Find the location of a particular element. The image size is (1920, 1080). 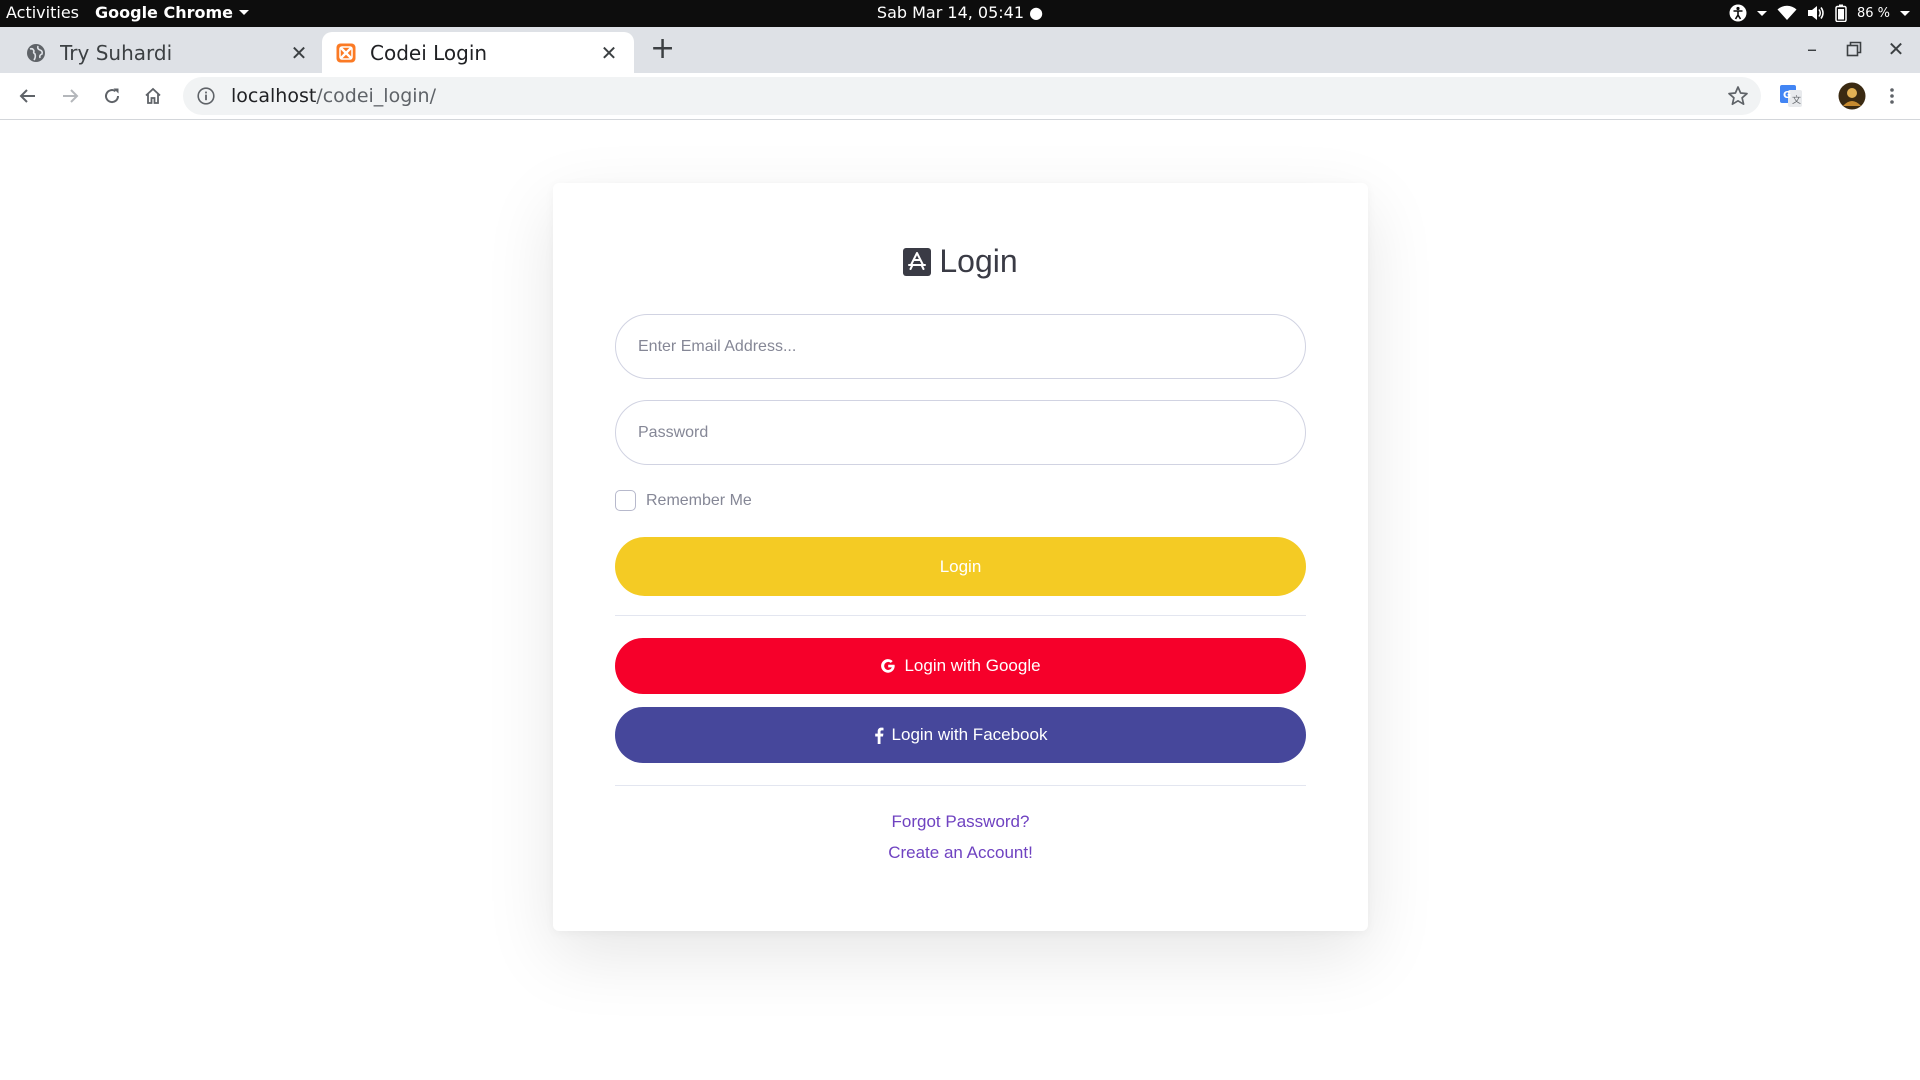

arrow-left-icon is located at coordinates (27, 96).